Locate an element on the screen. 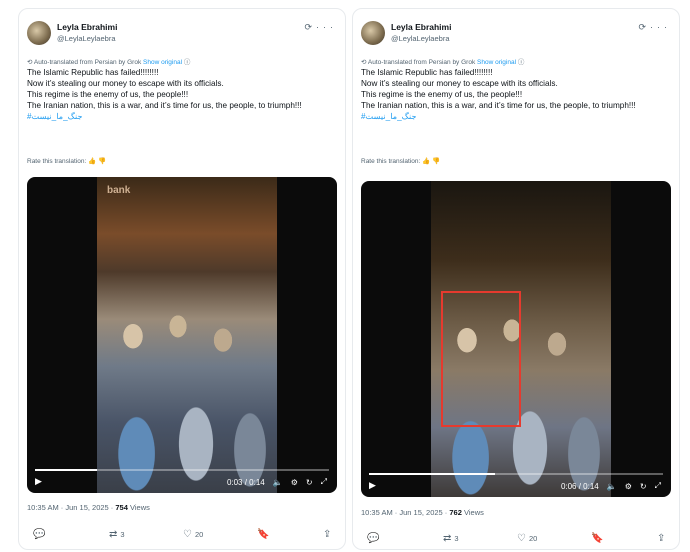 This screenshot has width=690, height=552. share-icon: ⇪ is located at coordinates (661, 538).